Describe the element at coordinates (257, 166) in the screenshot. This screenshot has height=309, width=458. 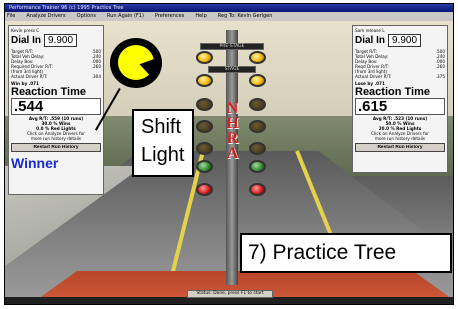
I see `green-bulb-right` at that location.